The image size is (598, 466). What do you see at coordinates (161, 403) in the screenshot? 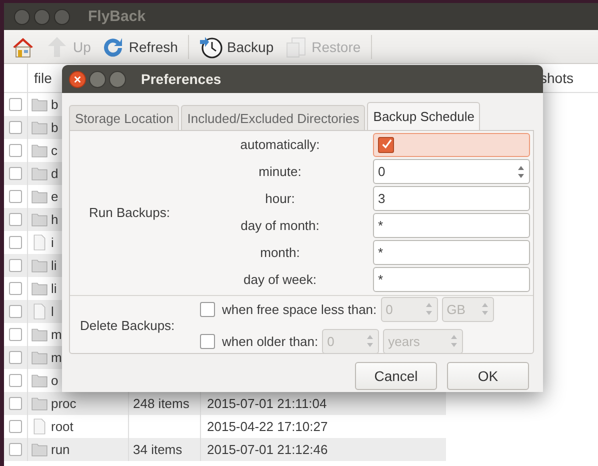
I see `item-count: 248 items` at bounding box center [161, 403].